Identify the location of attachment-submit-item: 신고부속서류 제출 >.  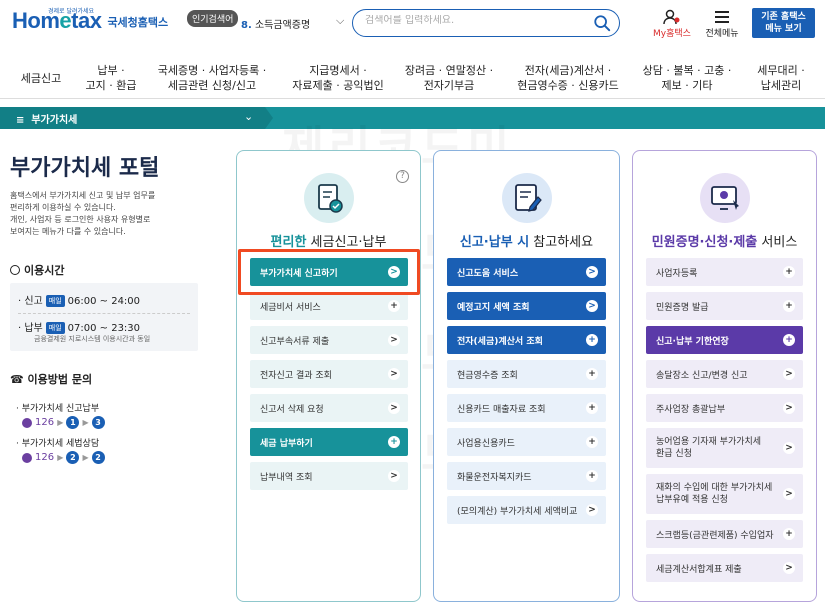
(329, 340).